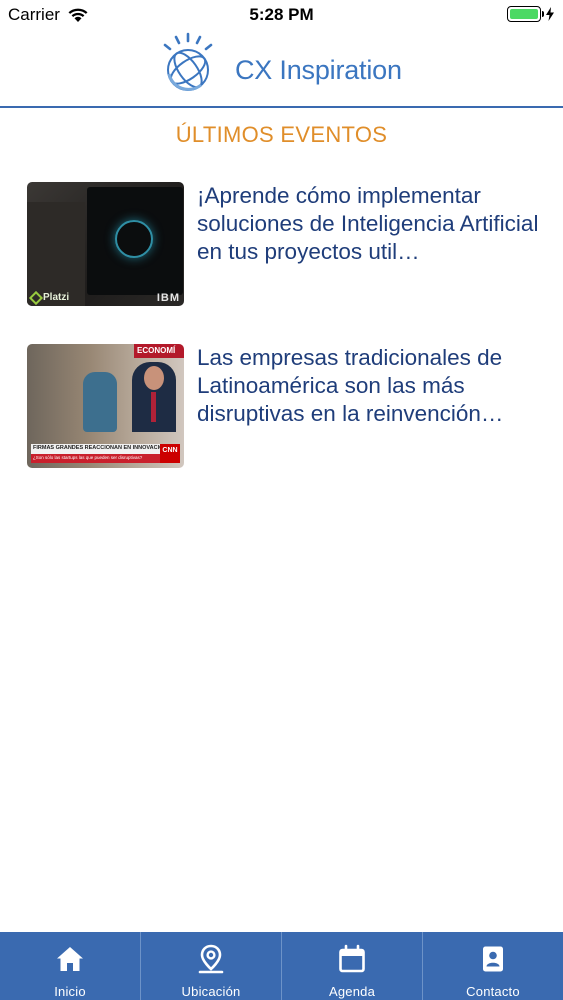 The image size is (563, 1000). Describe the element at coordinates (211, 991) in the screenshot. I see `tab-label: Ubicación` at that location.